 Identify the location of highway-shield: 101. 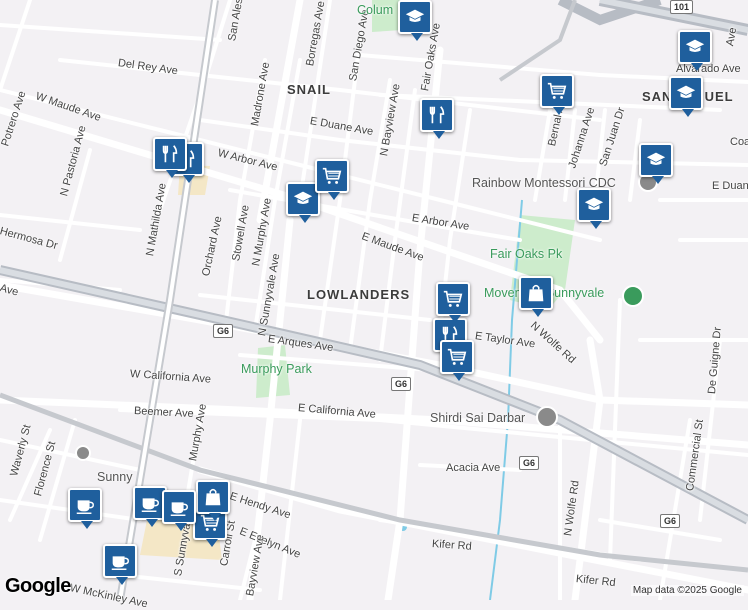
(682, 7).